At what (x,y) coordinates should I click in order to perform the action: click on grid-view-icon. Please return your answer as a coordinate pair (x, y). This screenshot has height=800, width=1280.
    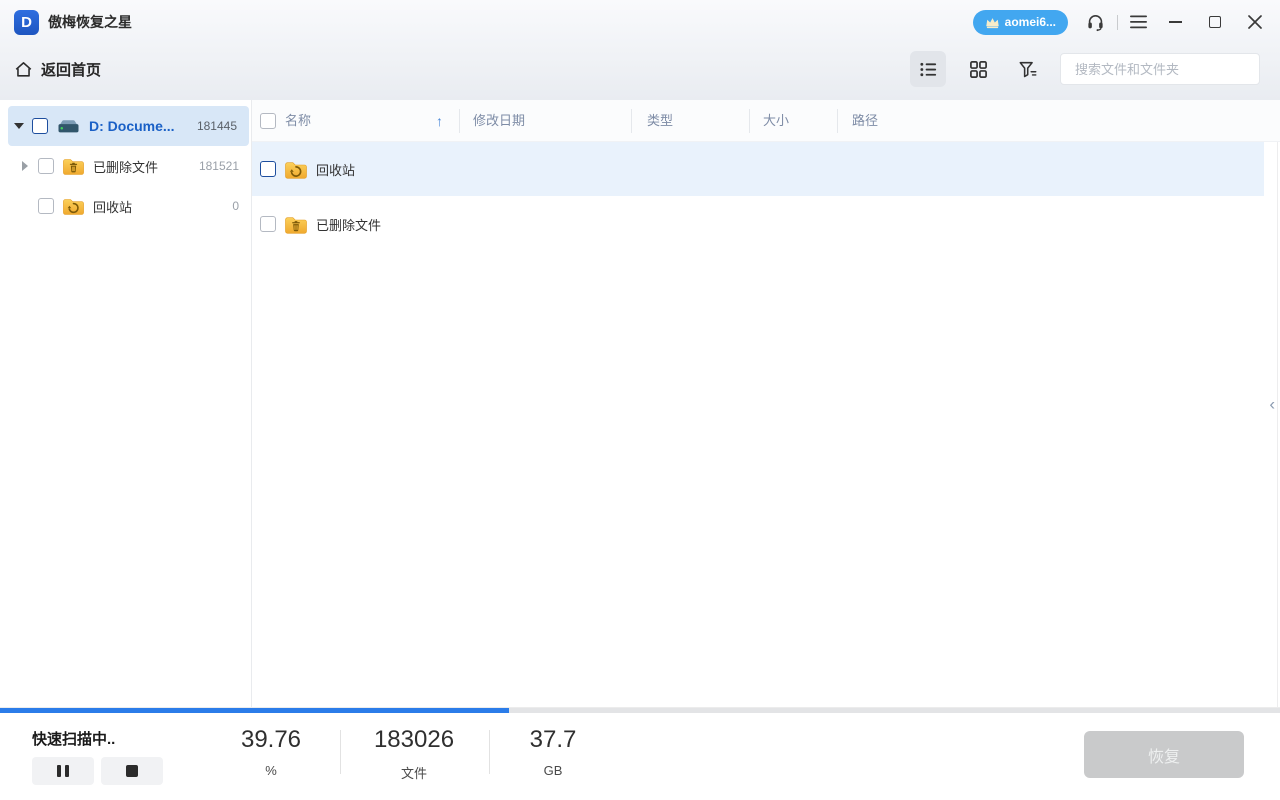
    Looking at the image, I should click on (978, 69).